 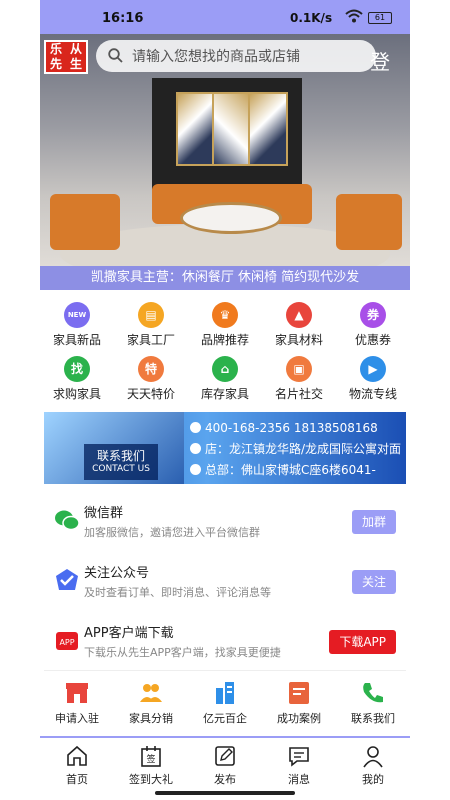 I want to click on crown-icon: ♛, so click(x=225, y=315).